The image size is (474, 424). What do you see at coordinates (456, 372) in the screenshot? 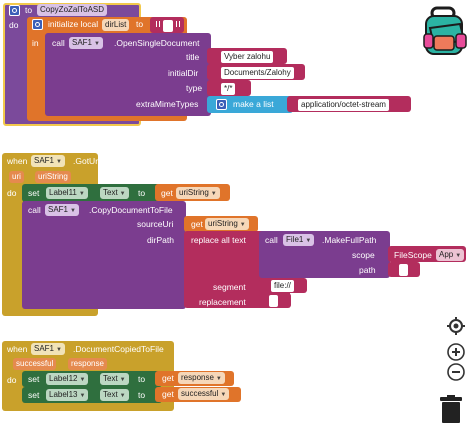
I see `zoom-out-icon` at bounding box center [456, 372].